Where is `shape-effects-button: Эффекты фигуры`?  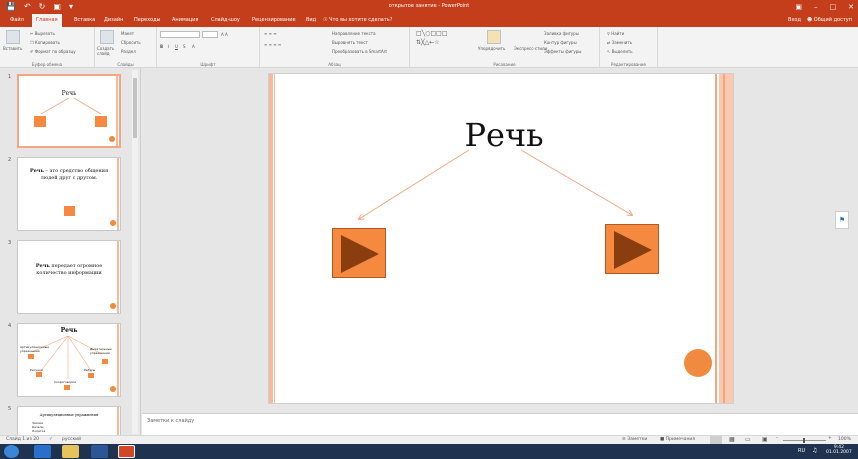 shape-effects-button: Эффекты фигуры is located at coordinates (562, 51).